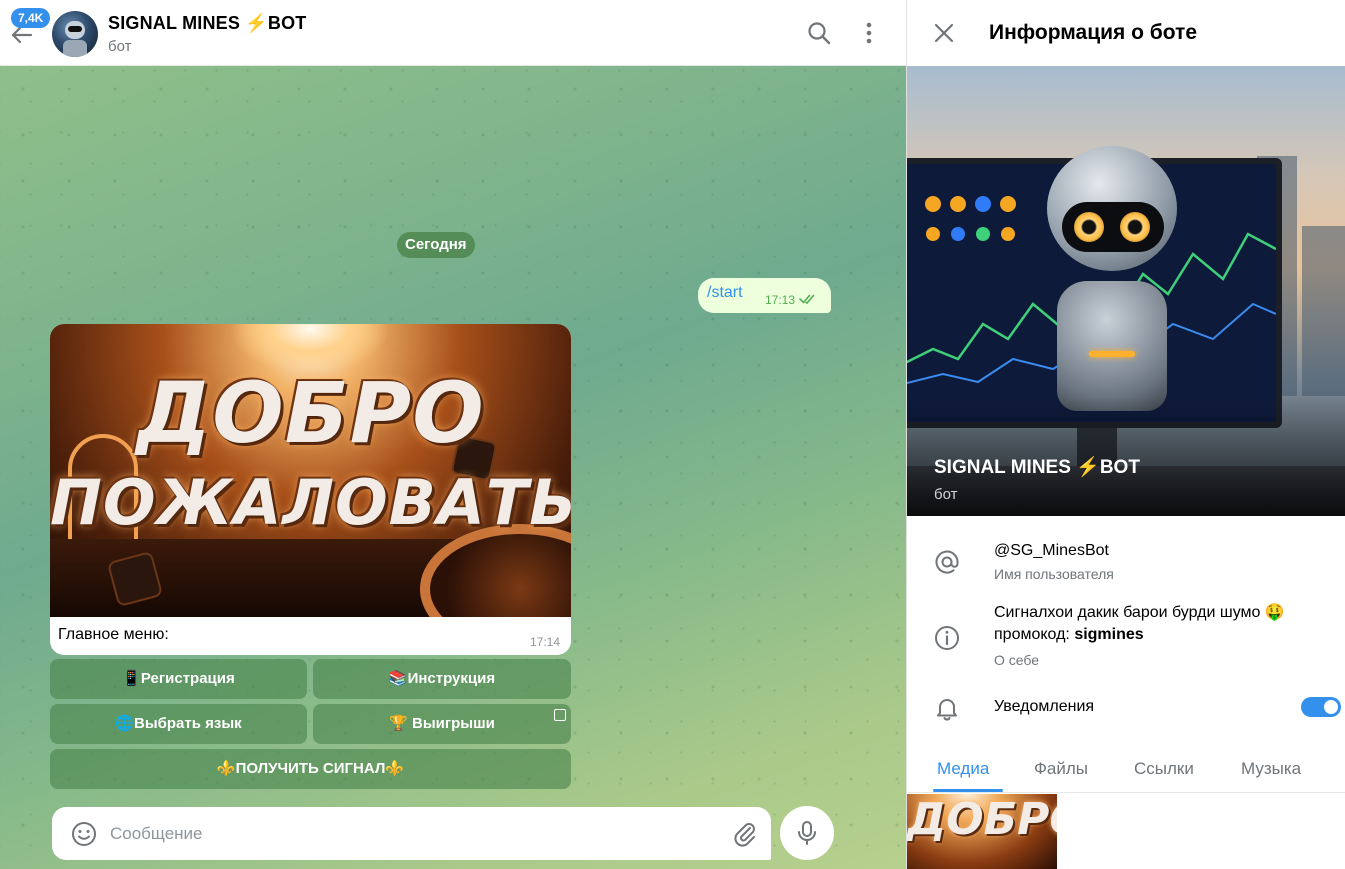  I want to click on chat-title: SIGNAL MINES ⚡BOT, so click(207, 23).